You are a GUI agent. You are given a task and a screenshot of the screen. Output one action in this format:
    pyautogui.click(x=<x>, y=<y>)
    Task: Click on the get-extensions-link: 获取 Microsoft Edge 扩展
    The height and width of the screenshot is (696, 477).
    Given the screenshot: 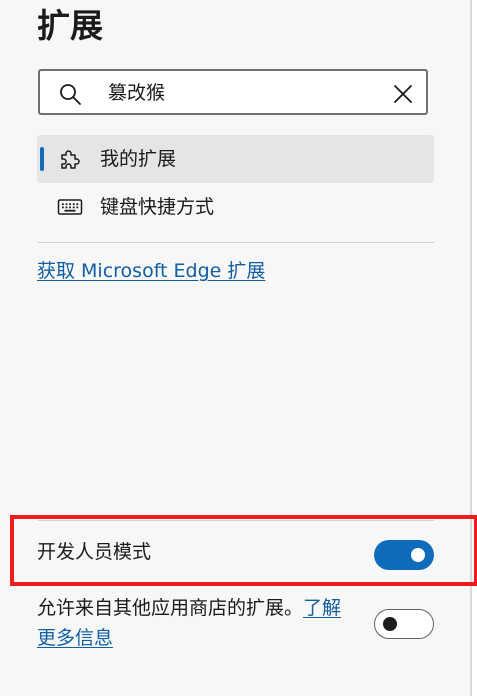 What is the action you would take?
    pyautogui.click(x=151, y=271)
    